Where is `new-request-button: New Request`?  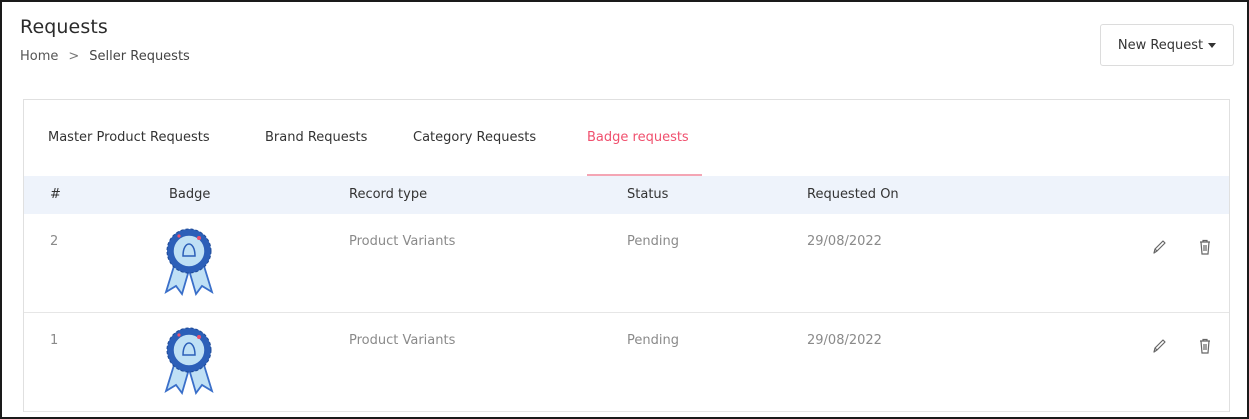
new-request-button: New Request is located at coordinates (1167, 45).